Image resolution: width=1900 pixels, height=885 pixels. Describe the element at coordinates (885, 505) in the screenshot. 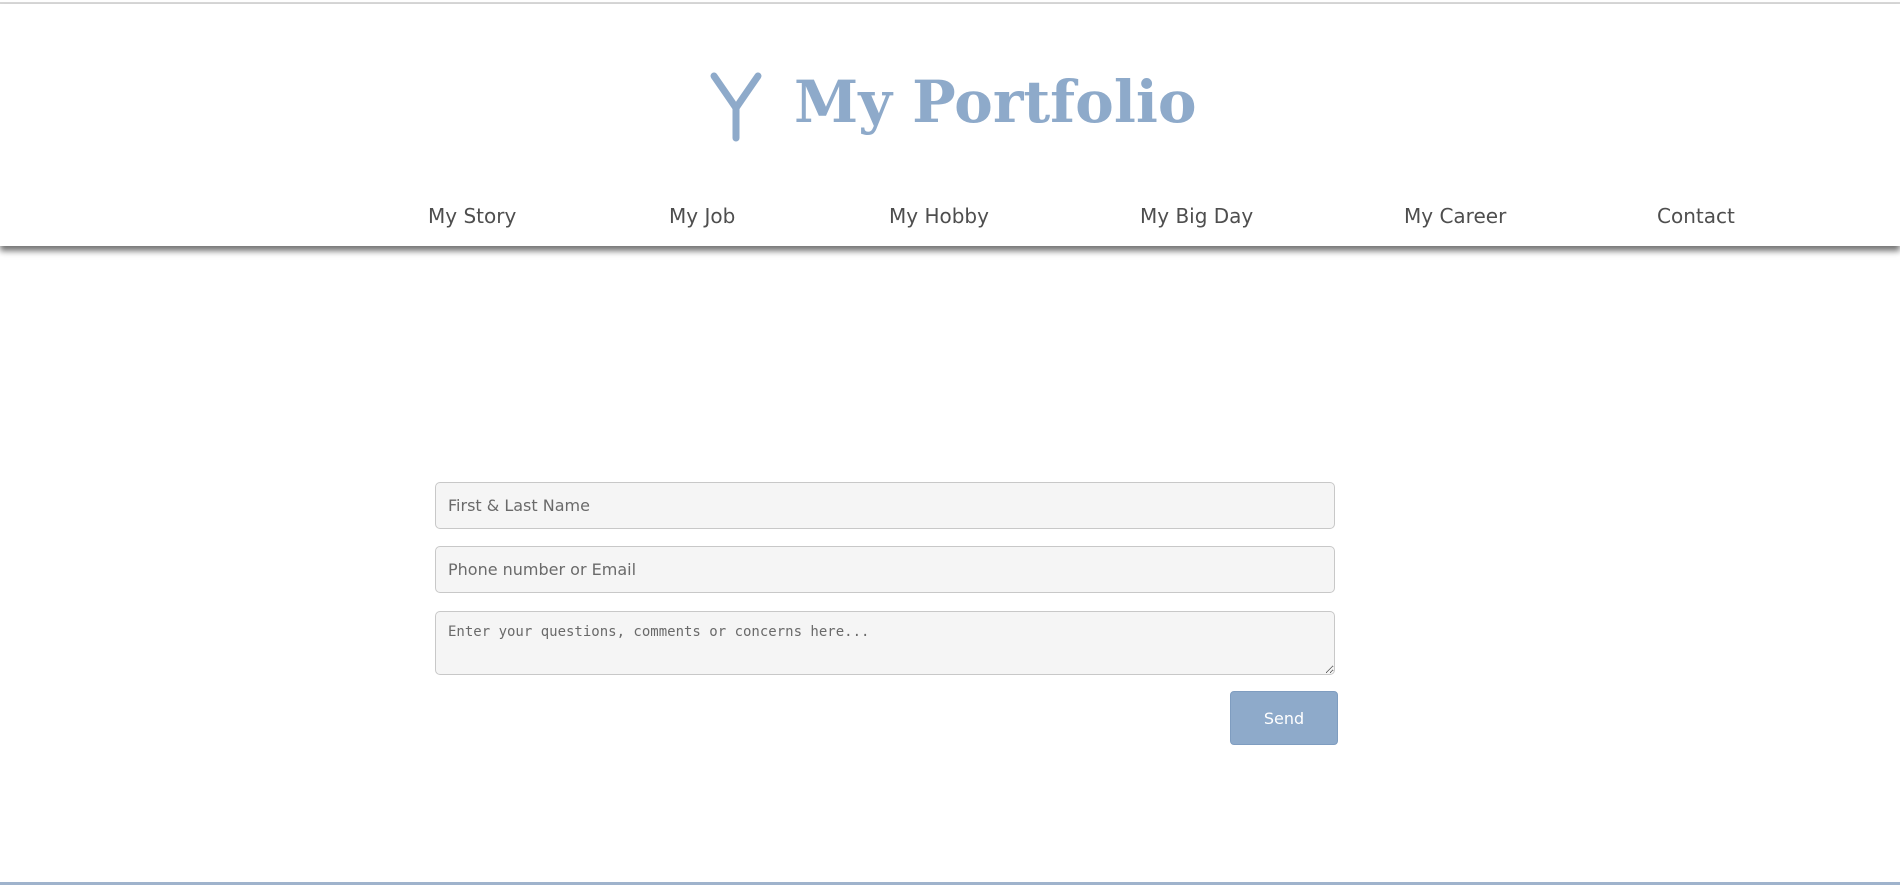

I see `name-input` at that location.